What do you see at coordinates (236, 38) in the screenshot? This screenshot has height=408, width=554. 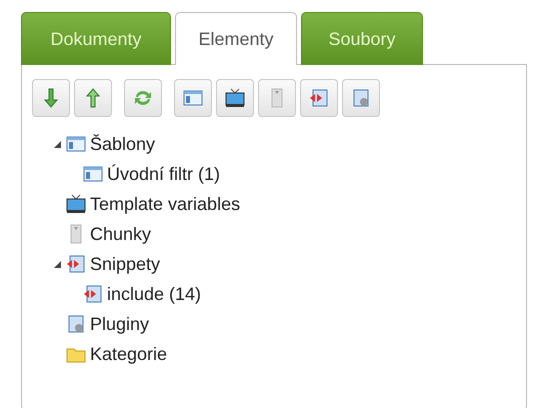 I see `tab: Elementy` at bounding box center [236, 38].